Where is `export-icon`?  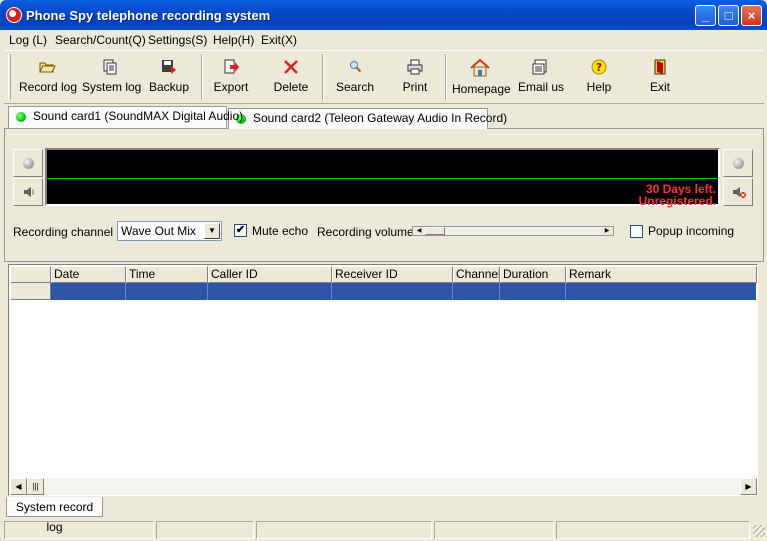 export-icon is located at coordinates (231, 67).